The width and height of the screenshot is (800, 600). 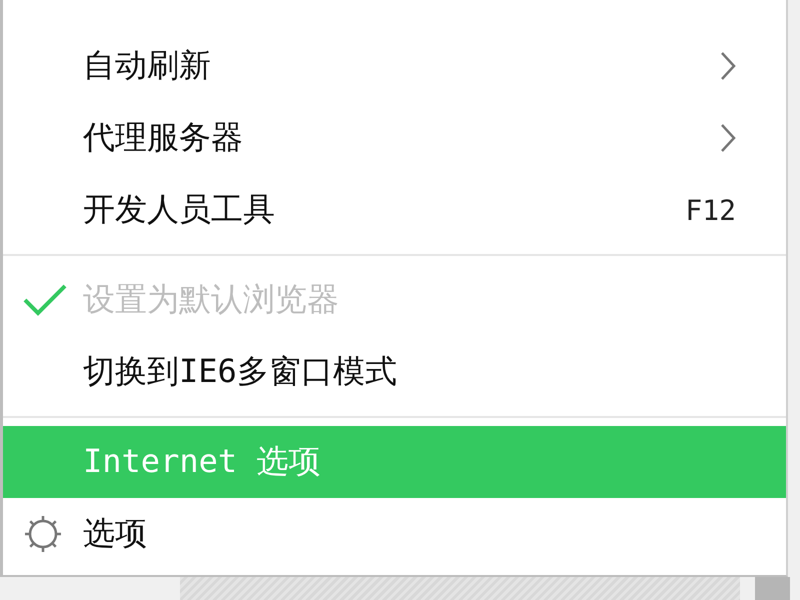 I want to click on menu-item: 自动刷新, so click(x=394, y=66).